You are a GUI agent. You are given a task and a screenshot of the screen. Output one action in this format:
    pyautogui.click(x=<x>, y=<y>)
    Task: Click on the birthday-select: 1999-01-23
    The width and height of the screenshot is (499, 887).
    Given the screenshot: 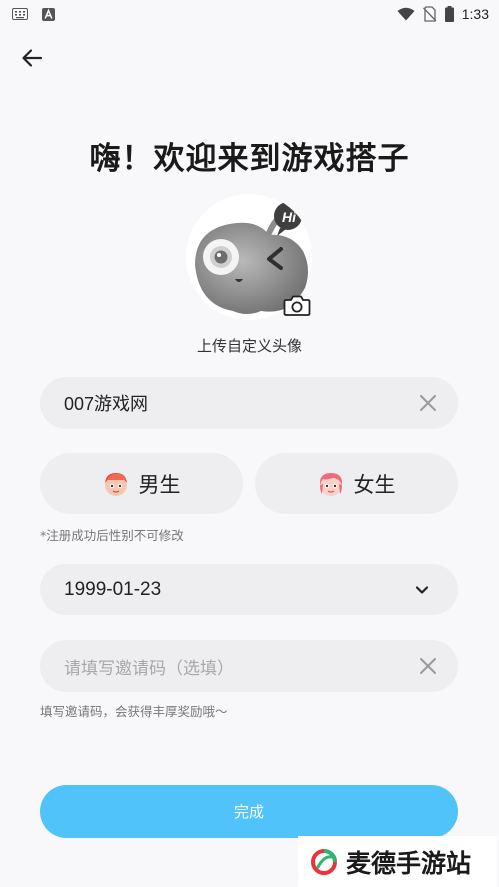 What is the action you would take?
    pyautogui.click(x=249, y=589)
    